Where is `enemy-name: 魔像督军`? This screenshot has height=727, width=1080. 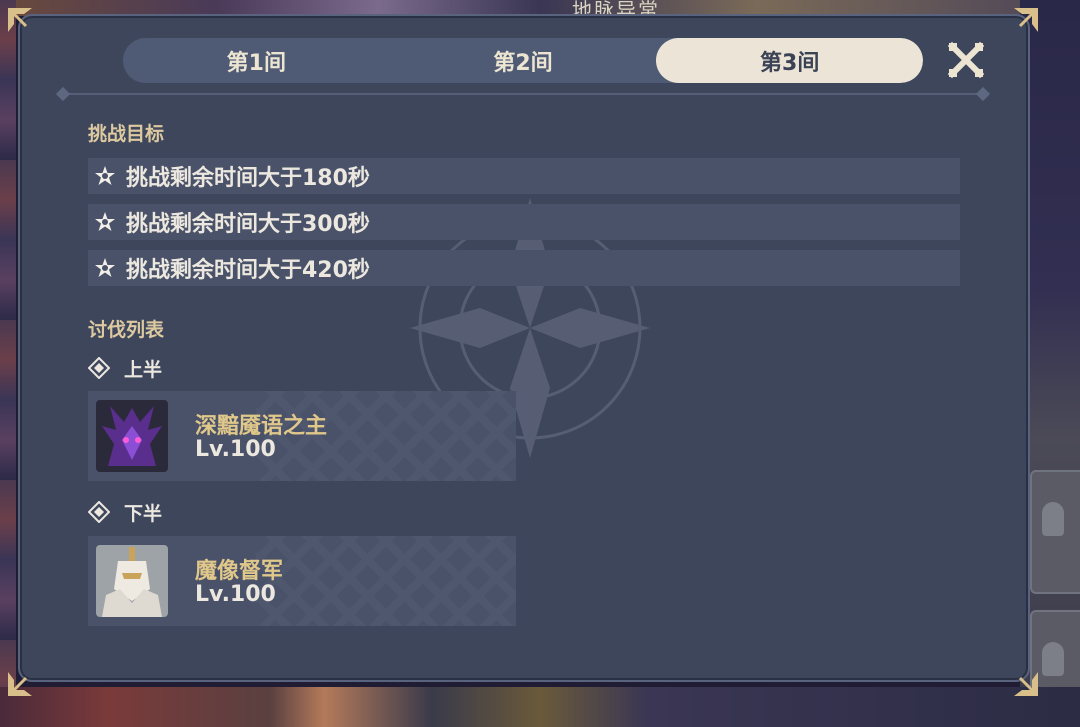 enemy-name: 魔像督军 is located at coordinates (239, 571).